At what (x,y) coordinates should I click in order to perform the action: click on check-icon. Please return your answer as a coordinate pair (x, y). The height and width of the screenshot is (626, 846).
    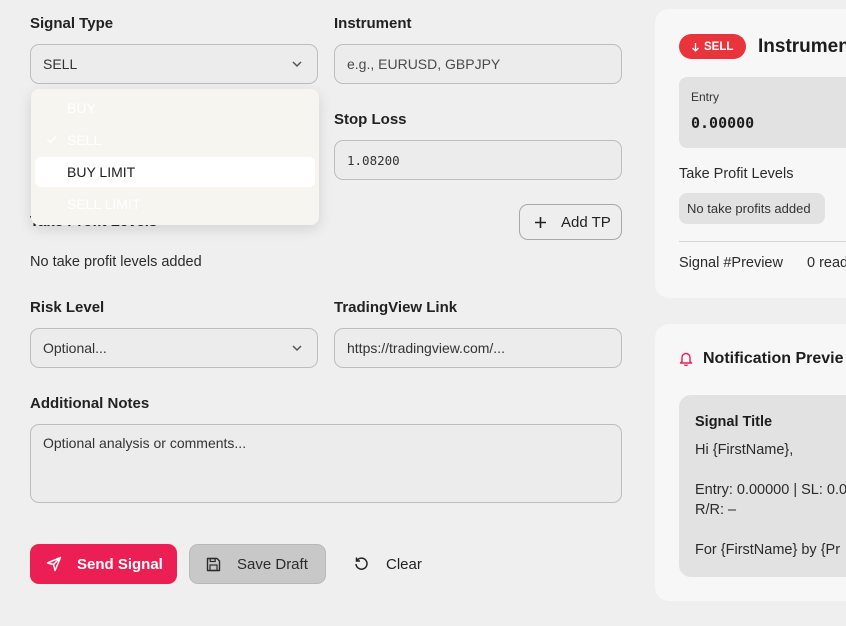
    Looking at the image, I should click on (52, 139).